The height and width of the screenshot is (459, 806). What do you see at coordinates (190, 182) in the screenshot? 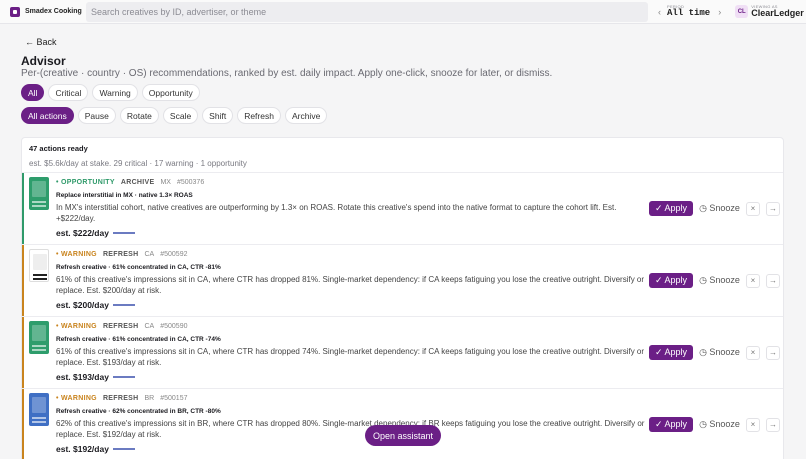
I see `creative-id: #500376` at bounding box center [190, 182].